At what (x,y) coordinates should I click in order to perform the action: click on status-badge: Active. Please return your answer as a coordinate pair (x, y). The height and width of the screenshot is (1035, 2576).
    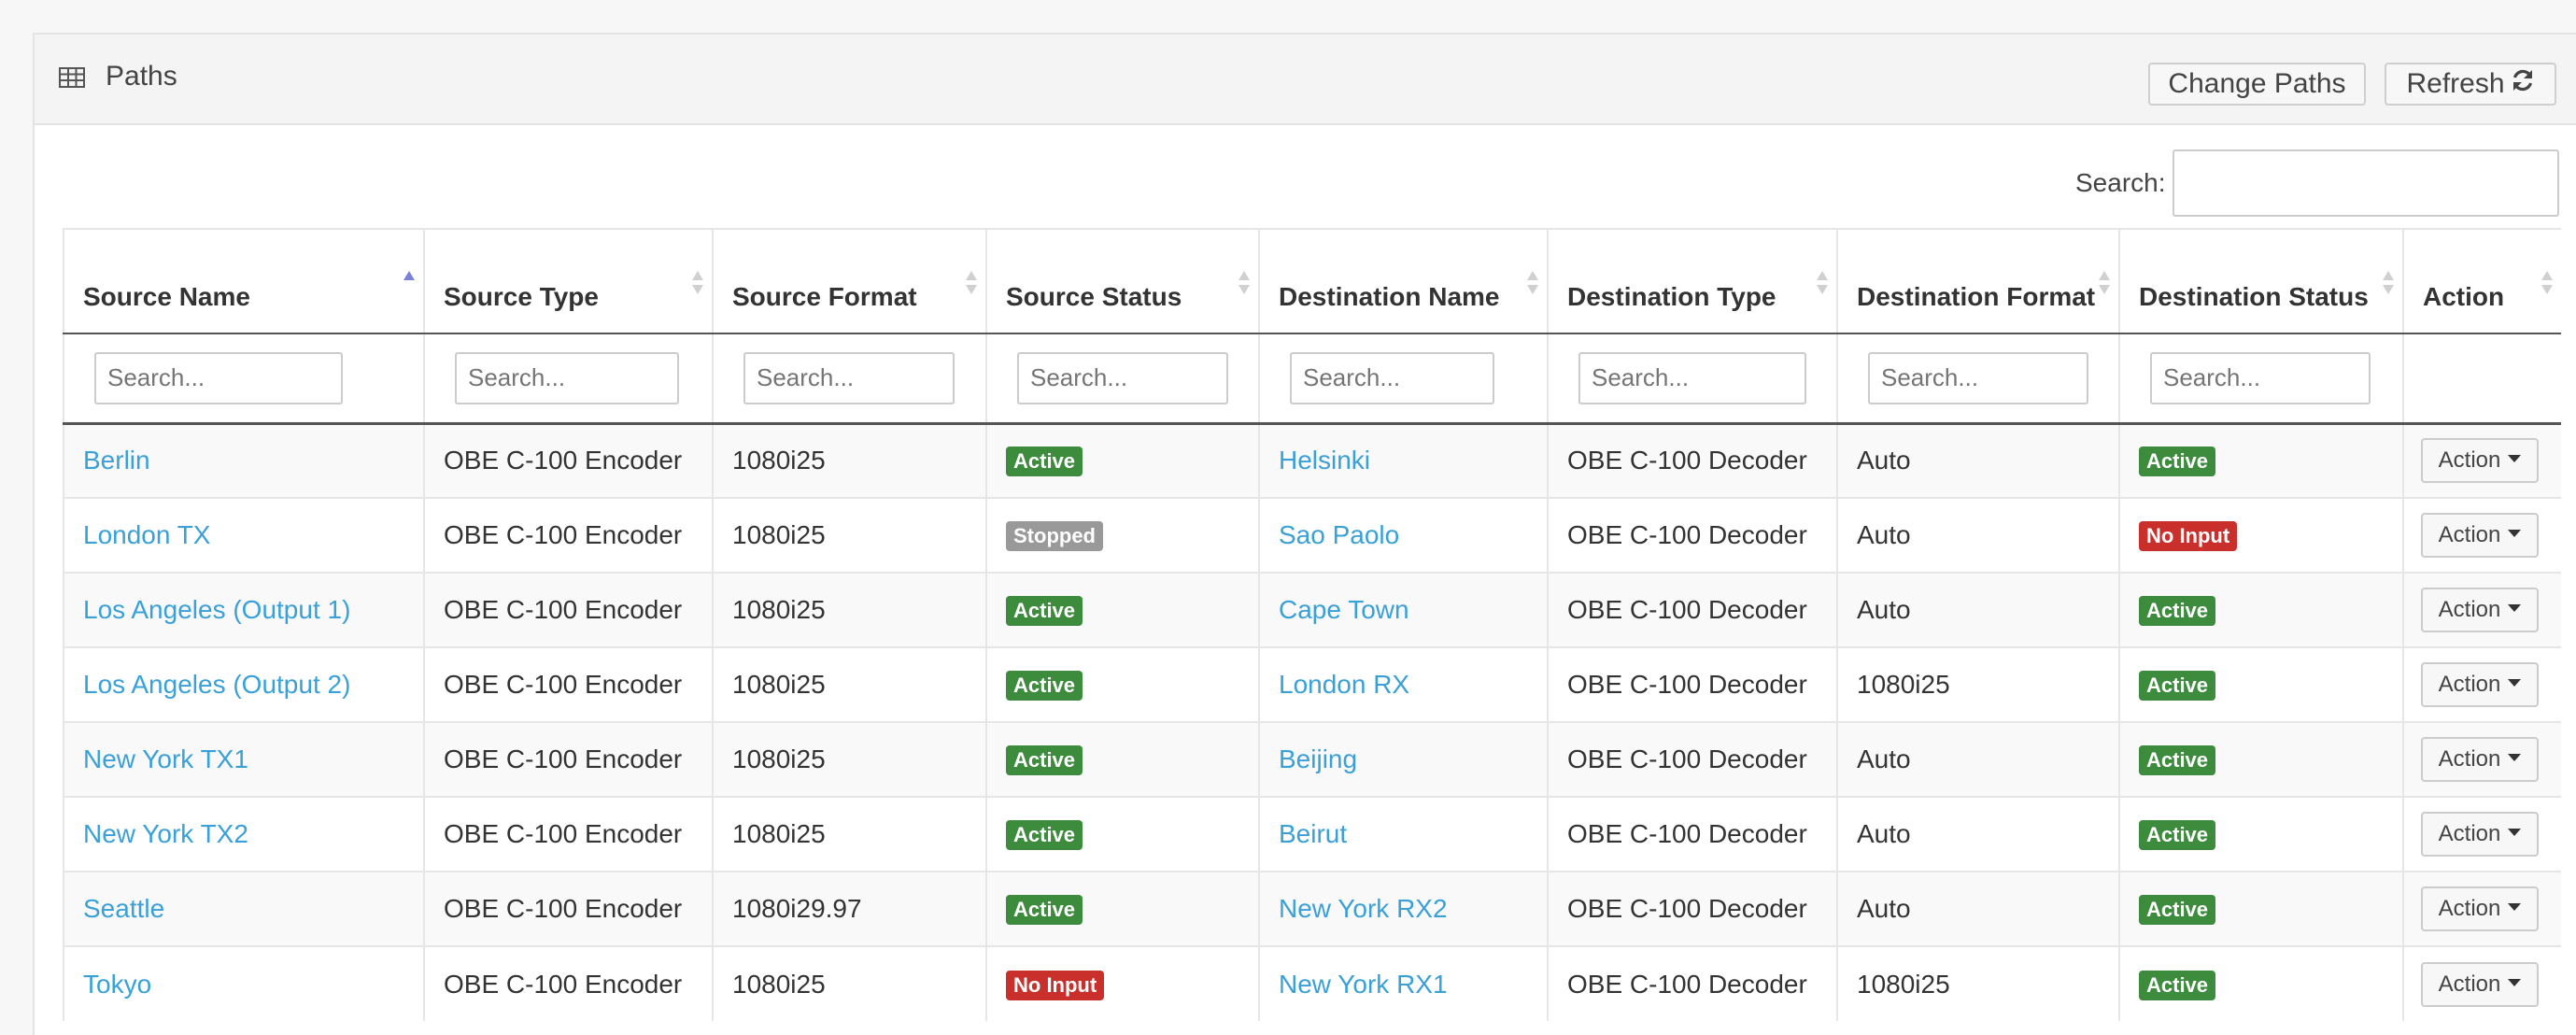
    Looking at the image, I should click on (1044, 910).